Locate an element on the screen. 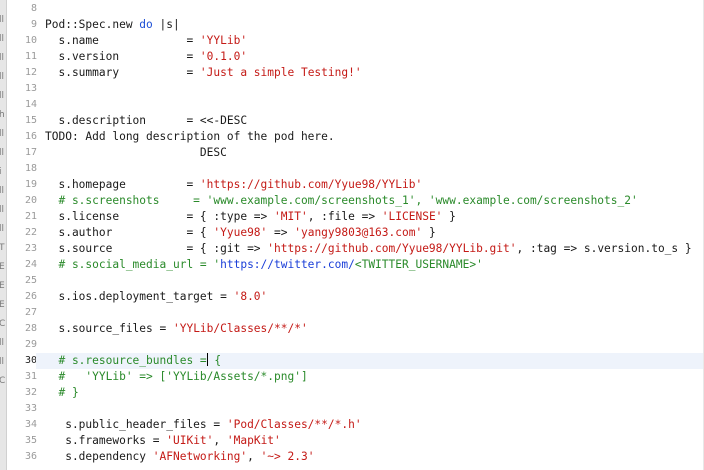  code-token-string: 'LICENSE' is located at coordinates (412, 216).